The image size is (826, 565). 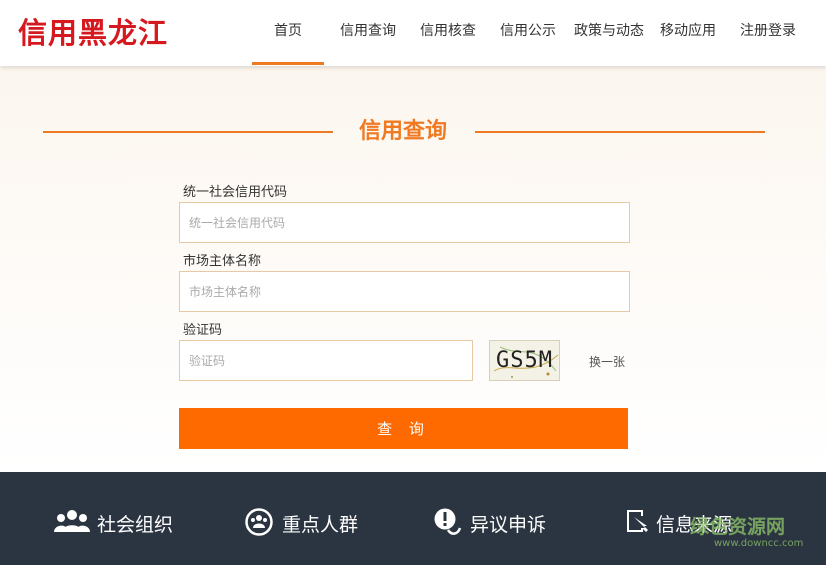 What do you see at coordinates (620, 132) in the screenshot?
I see `title-divider-right` at bounding box center [620, 132].